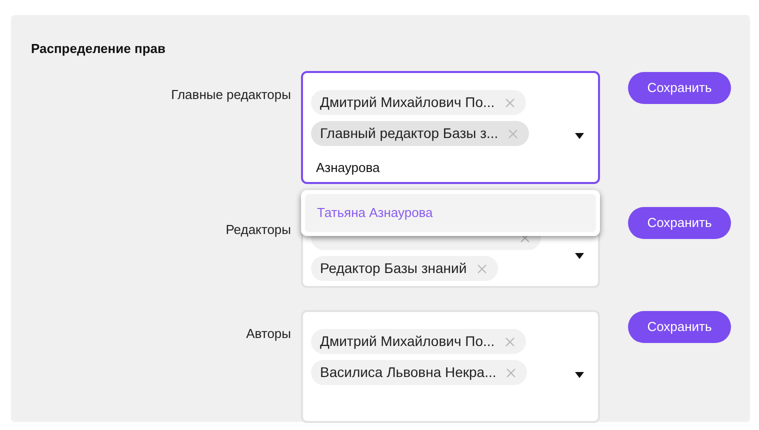 The image size is (759, 430). What do you see at coordinates (231, 94) in the screenshot?
I see `field-label: Главные редакторы` at bounding box center [231, 94].